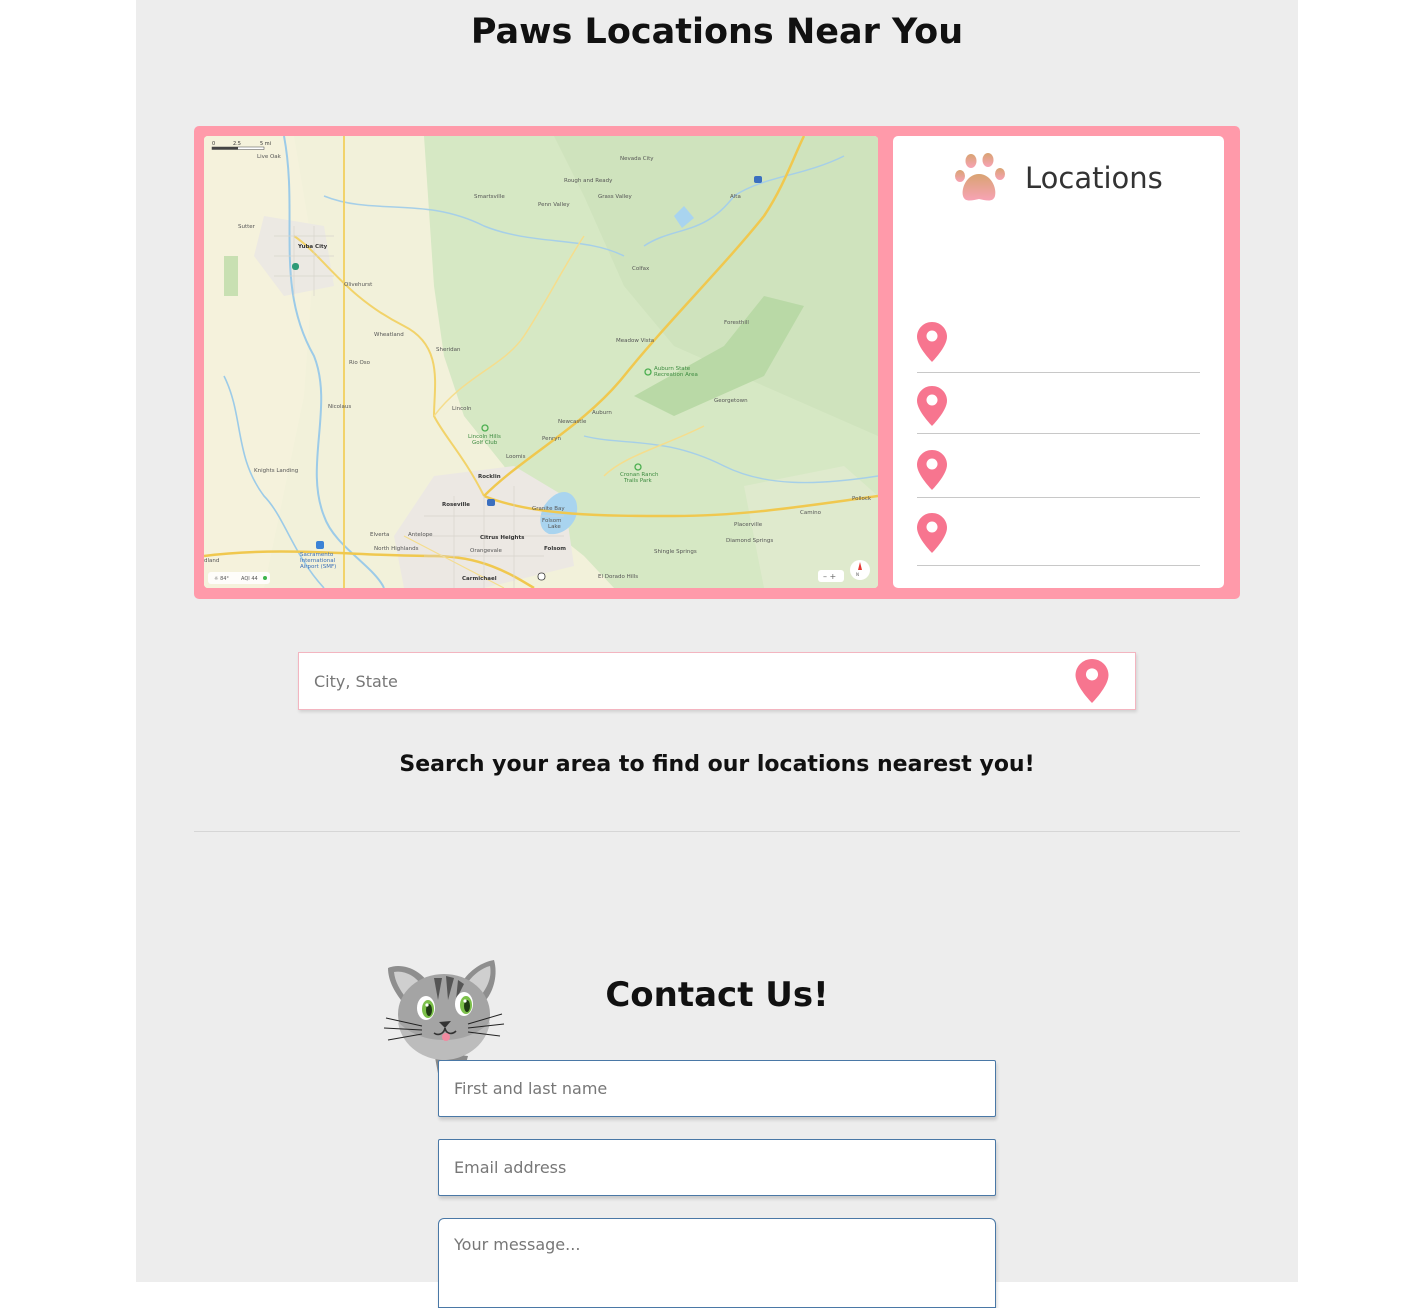 The image size is (1428, 1308). What do you see at coordinates (247, 227) in the screenshot?
I see `svg-text: Sutter` at bounding box center [247, 227].